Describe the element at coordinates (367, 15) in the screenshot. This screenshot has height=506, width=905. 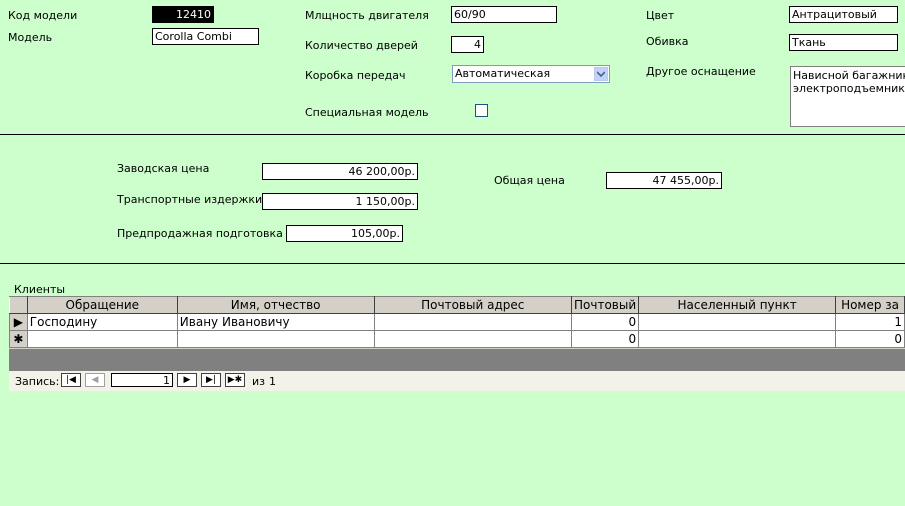
I see `engine-power-label: Млщность двигателя` at that location.